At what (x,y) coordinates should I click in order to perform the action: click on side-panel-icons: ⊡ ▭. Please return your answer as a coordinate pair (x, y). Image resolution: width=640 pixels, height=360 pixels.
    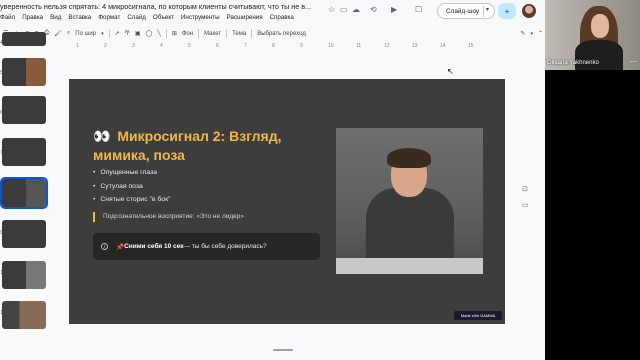
    Looking at the image, I should click on (525, 197).